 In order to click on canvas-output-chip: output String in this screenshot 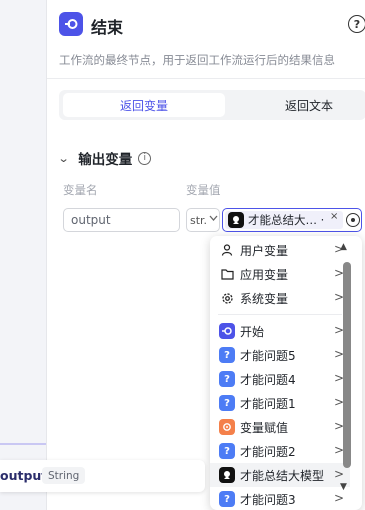, I will do `click(102, 476)`.